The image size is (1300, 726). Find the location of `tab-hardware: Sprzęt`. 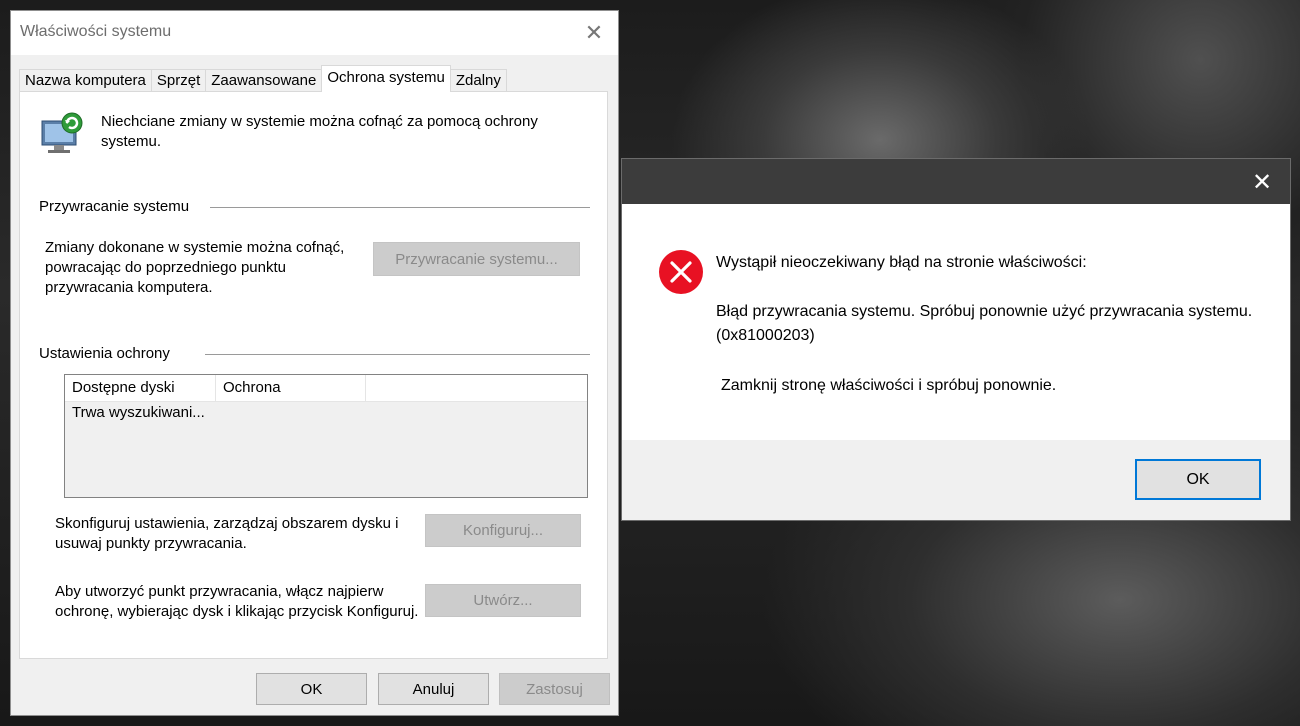

tab-hardware: Sprzęt is located at coordinates (178, 80).